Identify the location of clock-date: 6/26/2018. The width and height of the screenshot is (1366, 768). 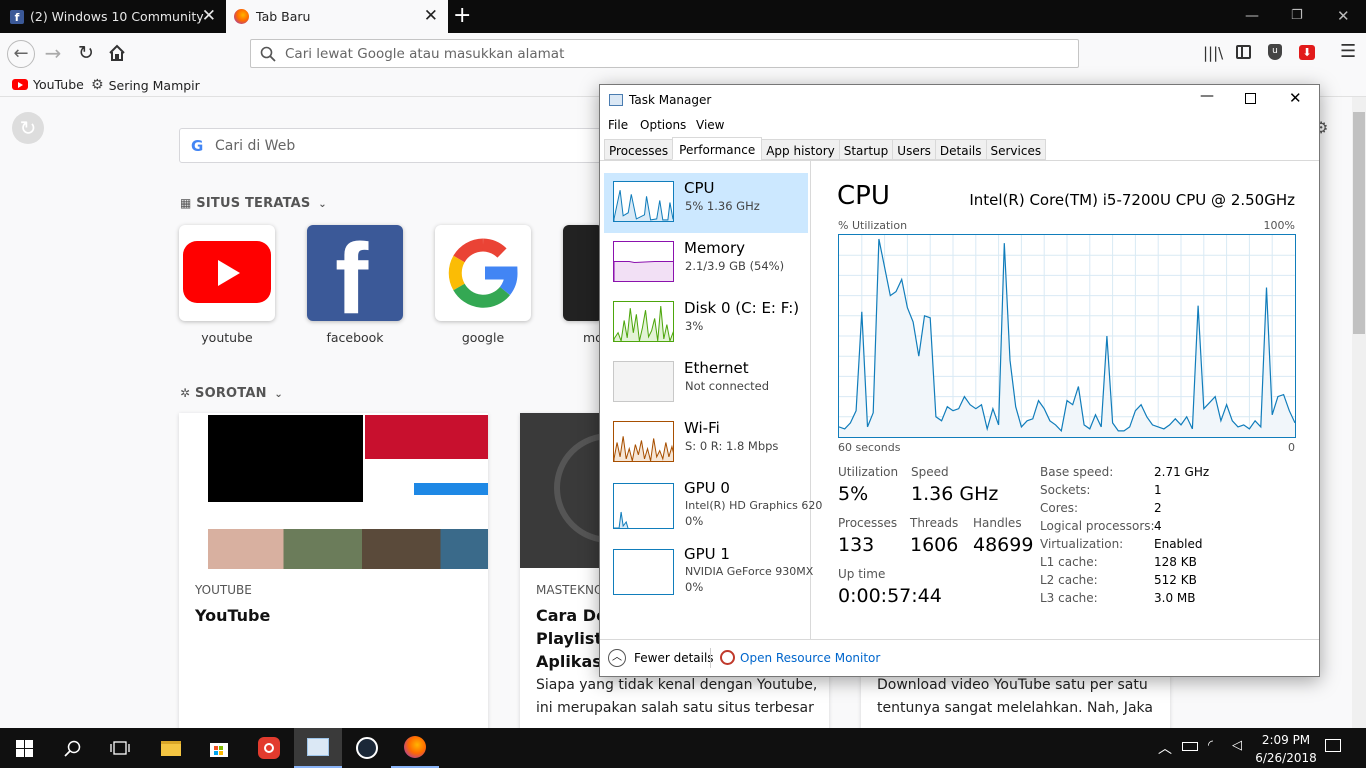
(1286, 758).